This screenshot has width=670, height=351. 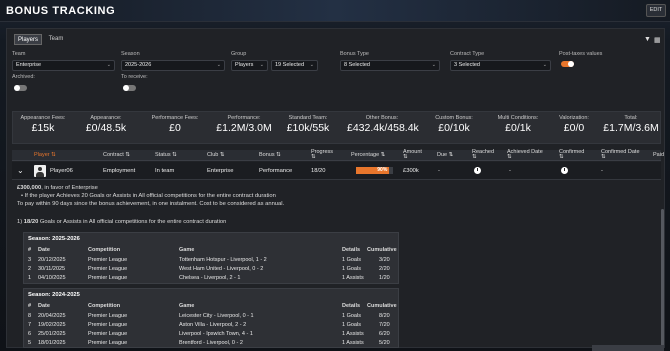 I want to click on col-progress: Progress ⇅, so click(x=322, y=154).